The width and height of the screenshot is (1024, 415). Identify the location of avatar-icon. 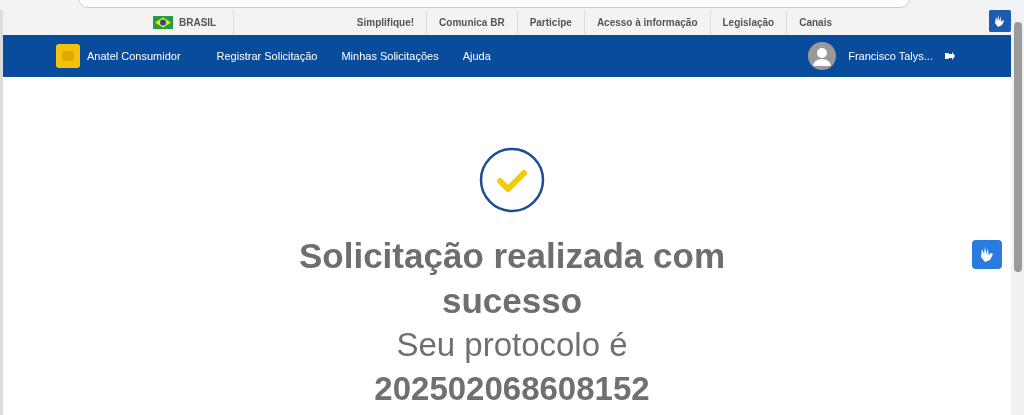
(822, 56).